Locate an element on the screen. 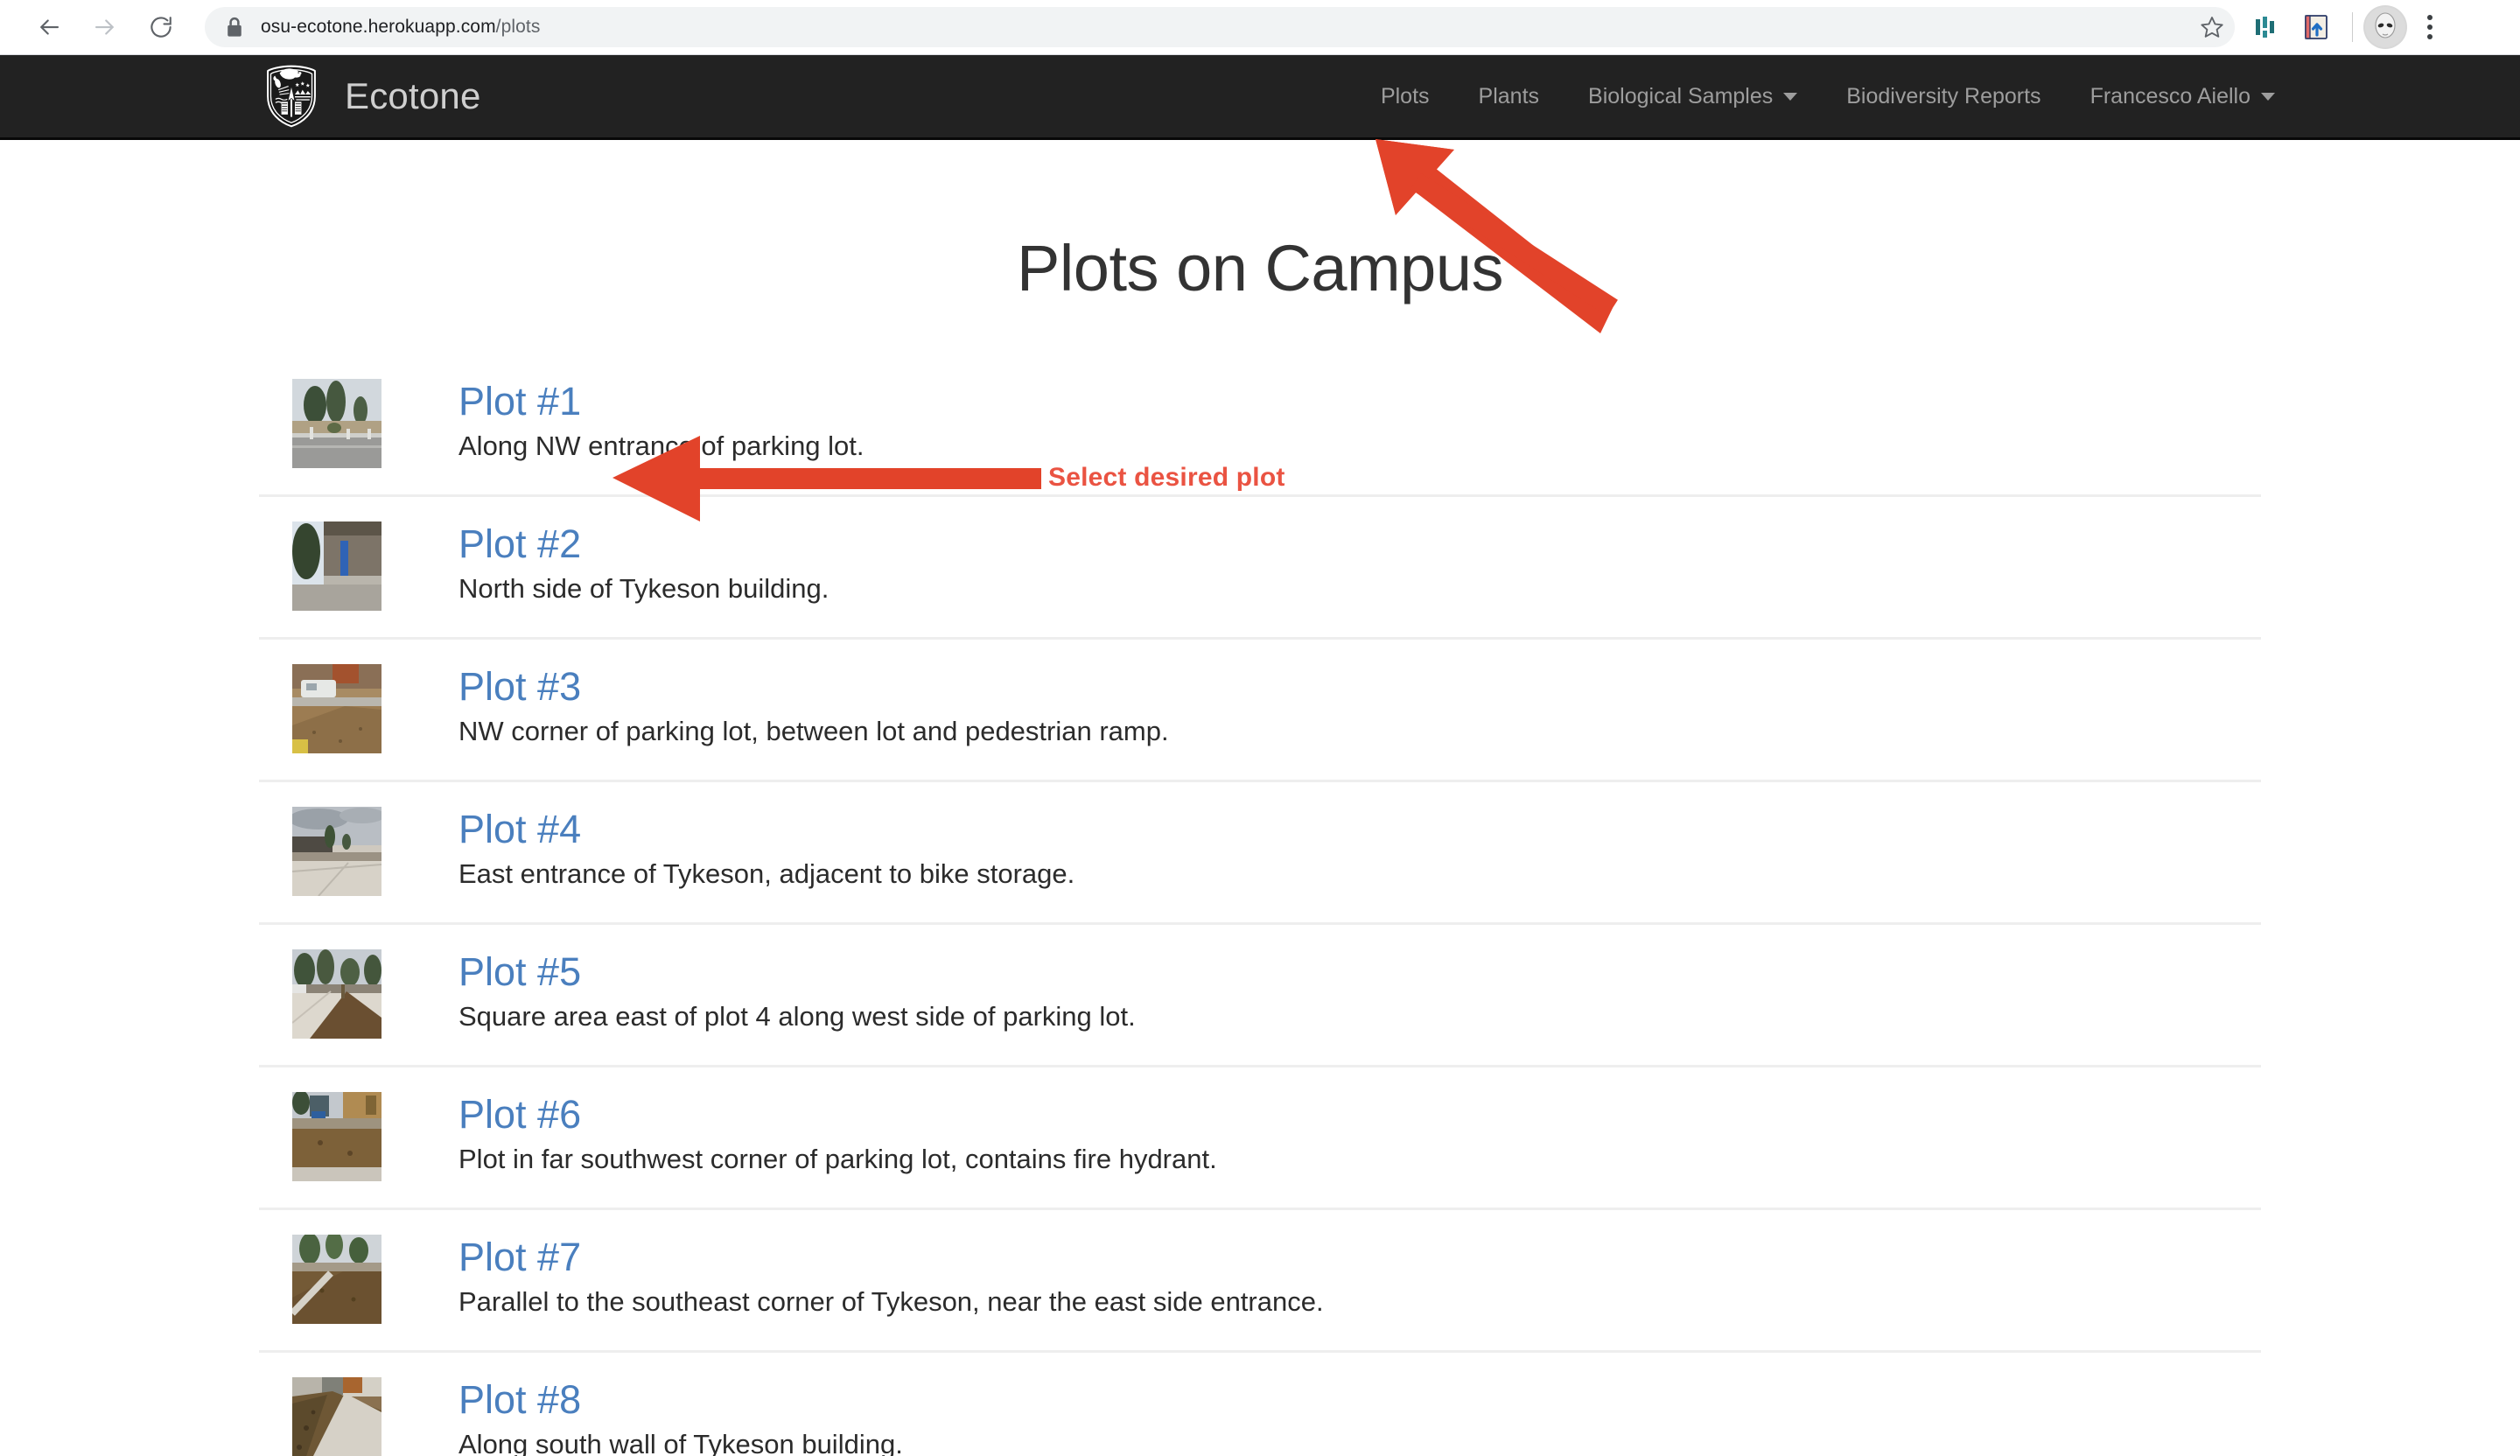 This screenshot has height=1456, width=2520. bookmark-star-icon is located at coordinates (2212, 27).